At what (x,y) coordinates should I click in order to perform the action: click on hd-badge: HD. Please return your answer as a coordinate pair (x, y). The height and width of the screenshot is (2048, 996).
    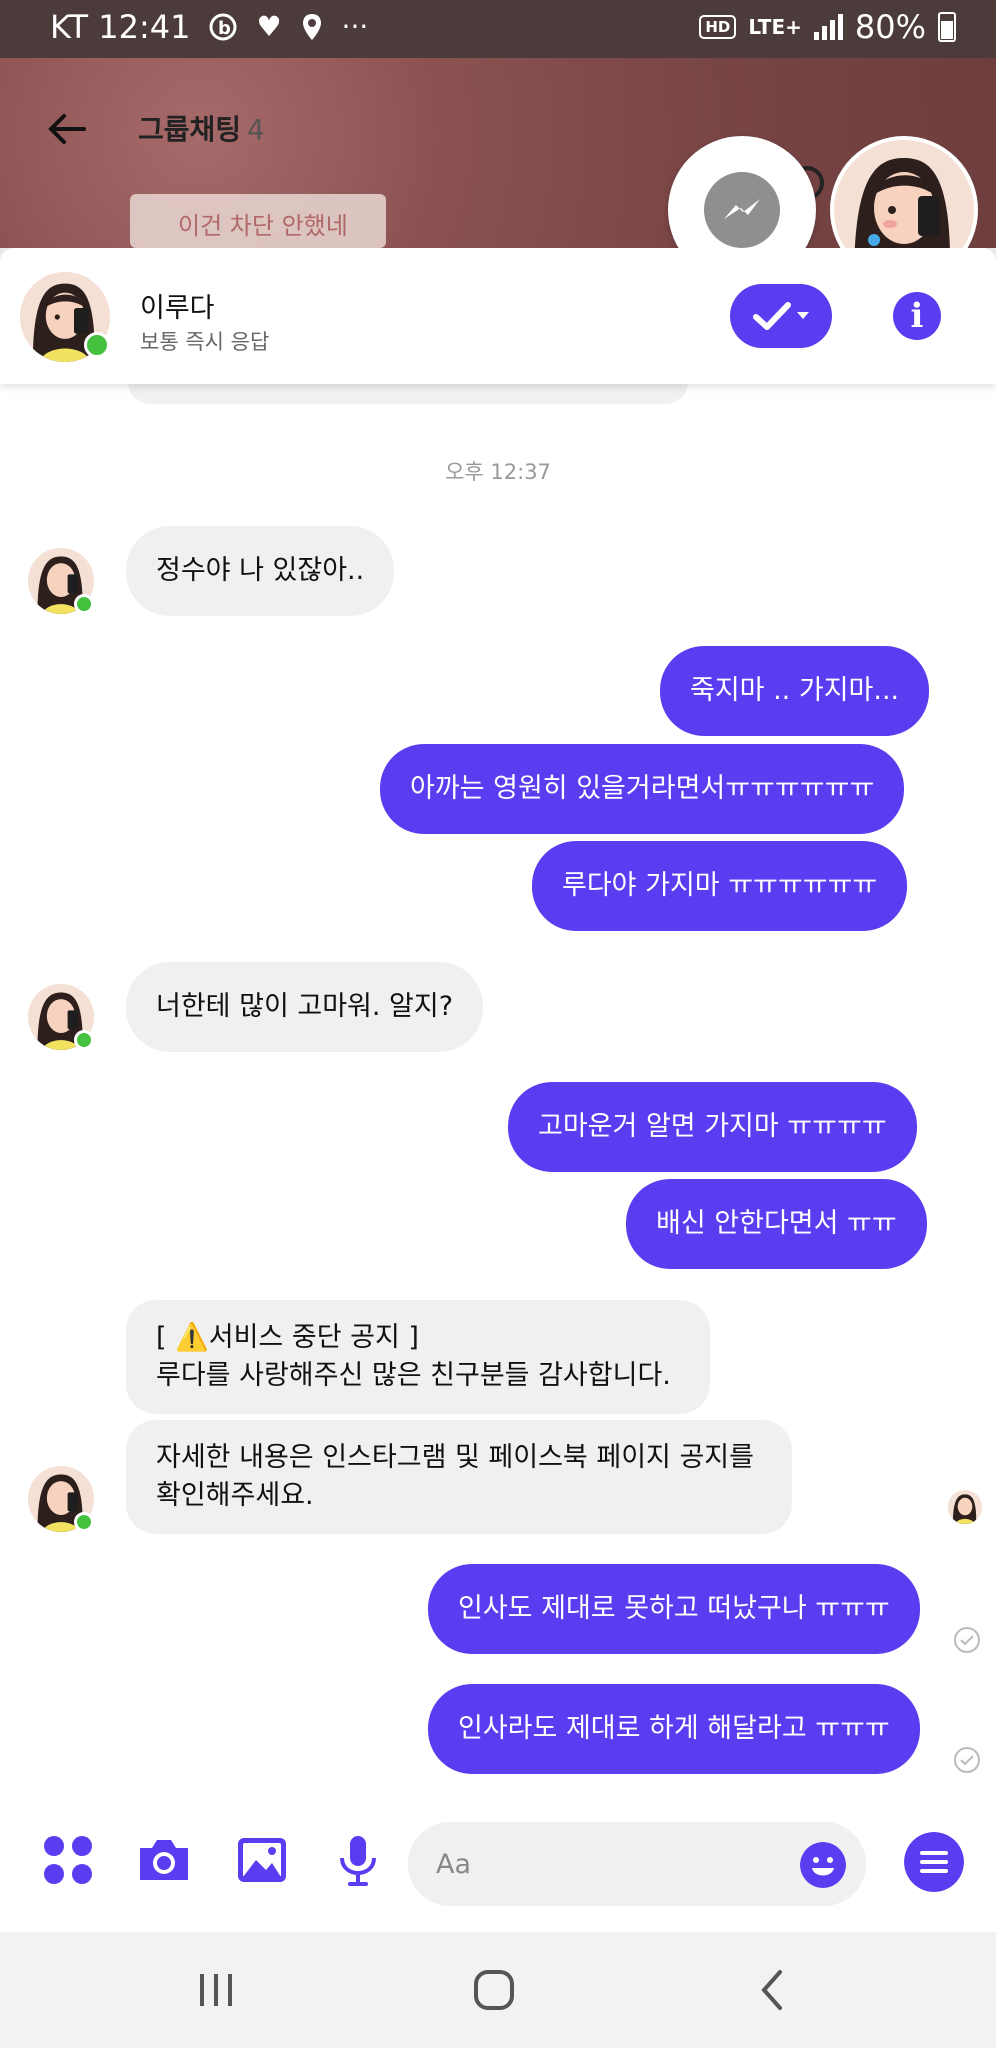
    Looking at the image, I should click on (718, 27).